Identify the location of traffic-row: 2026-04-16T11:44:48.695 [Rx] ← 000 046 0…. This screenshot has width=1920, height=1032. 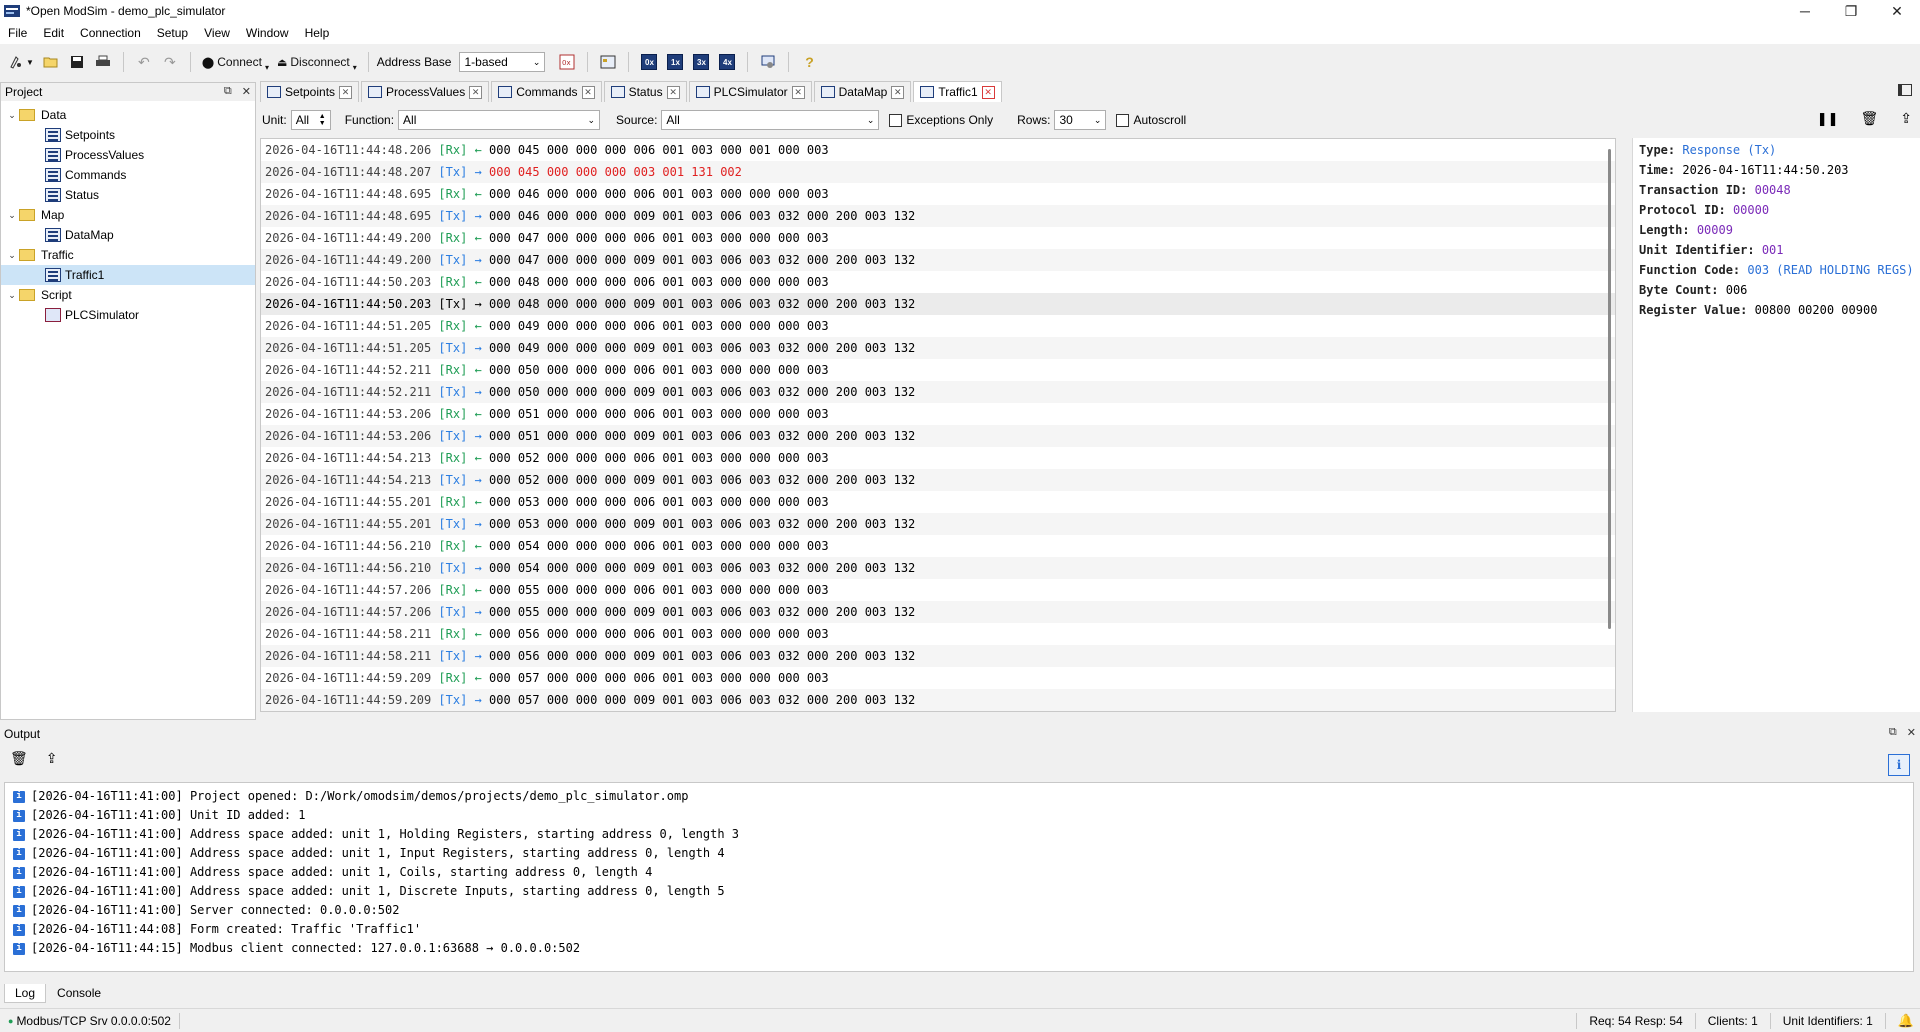
(938, 194).